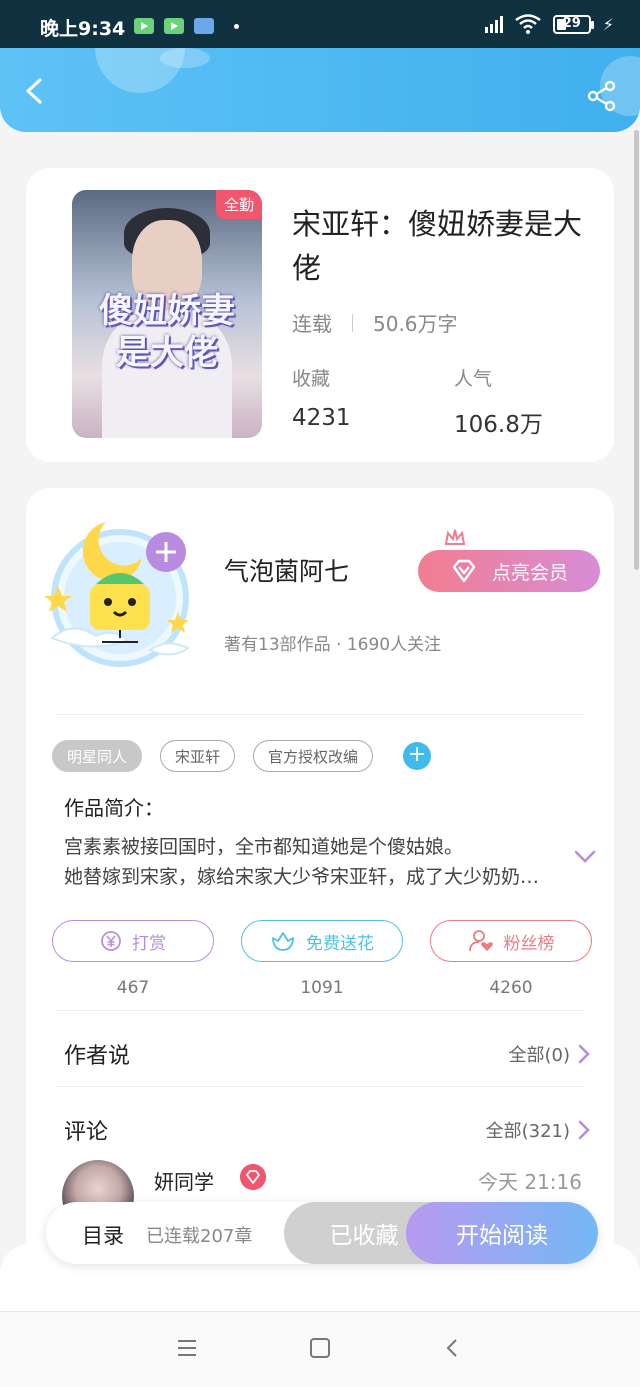  What do you see at coordinates (283, 941) in the screenshot?
I see `flower-icon` at bounding box center [283, 941].